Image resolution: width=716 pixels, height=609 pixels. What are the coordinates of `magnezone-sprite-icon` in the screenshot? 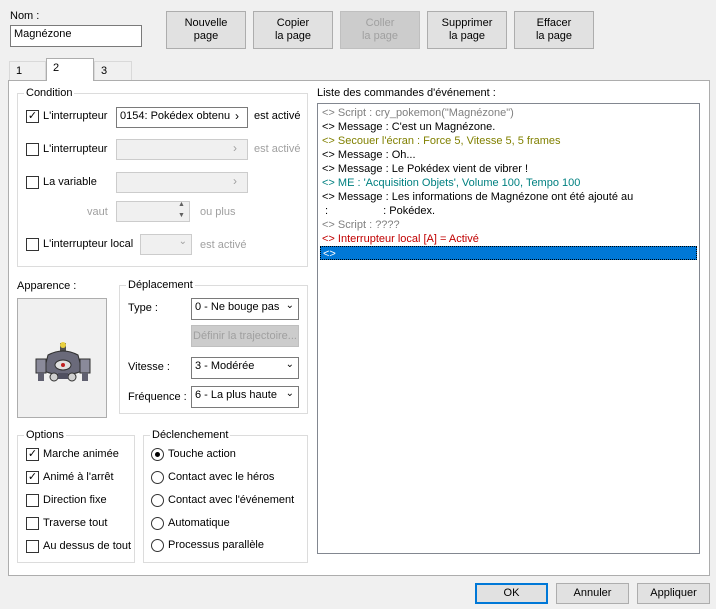 It's located at (63, 362).